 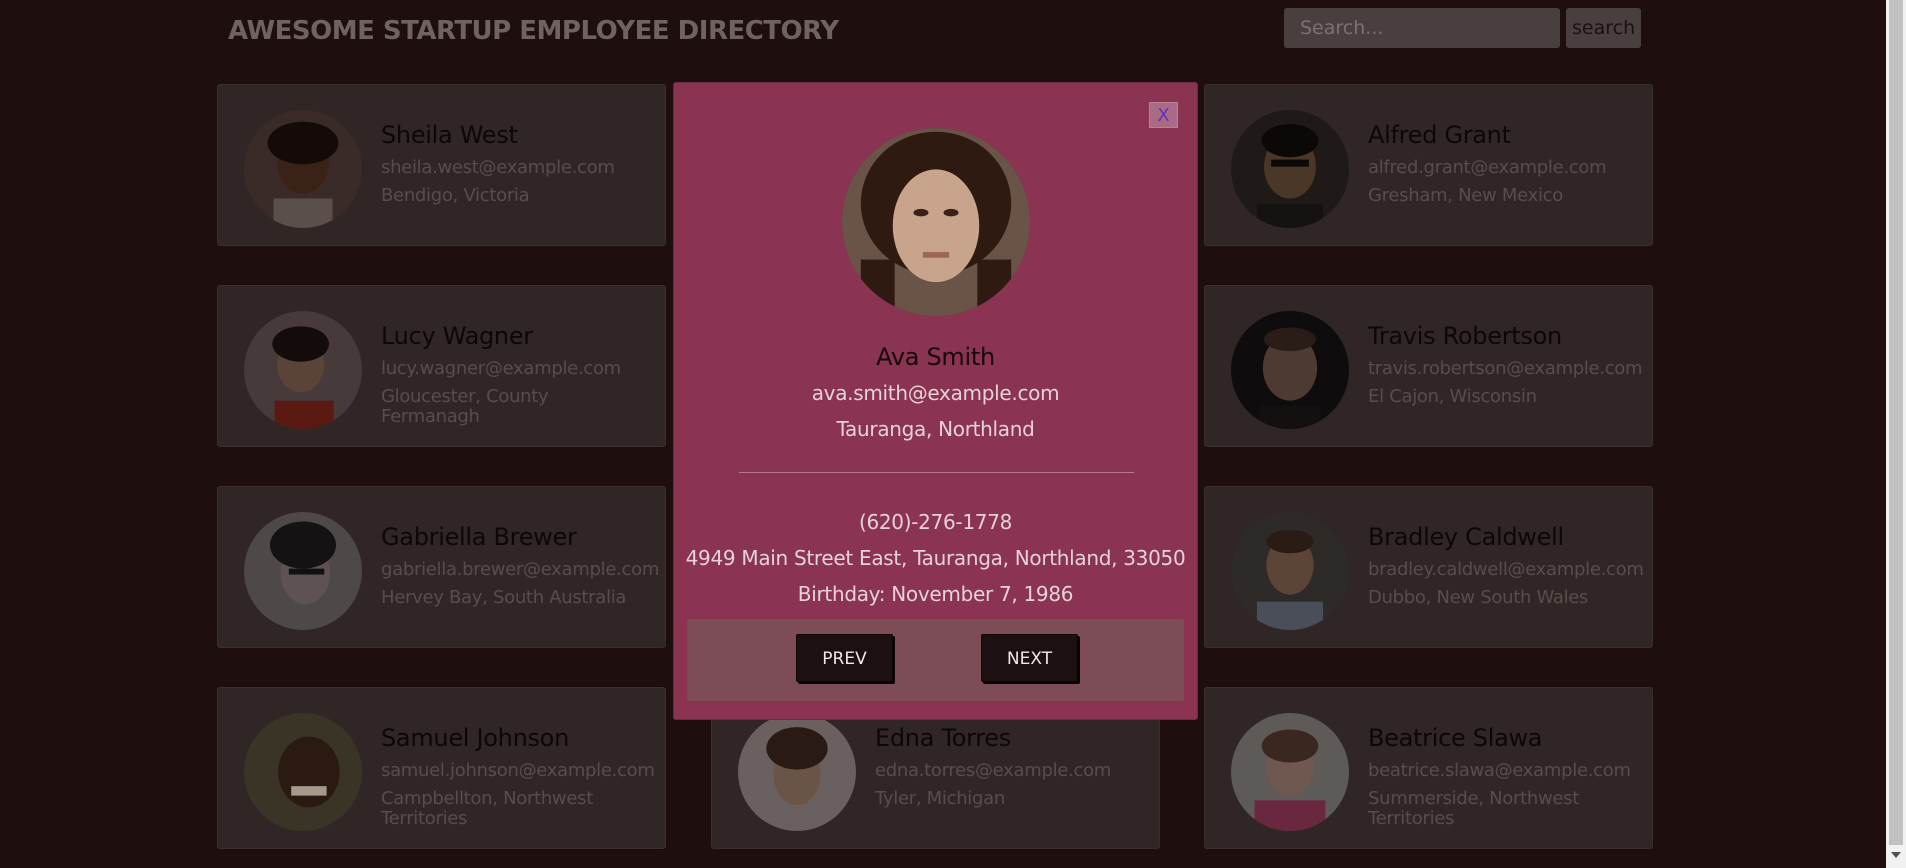 I want to click on vertical-scrollbar, so click(x=1896, y=434).